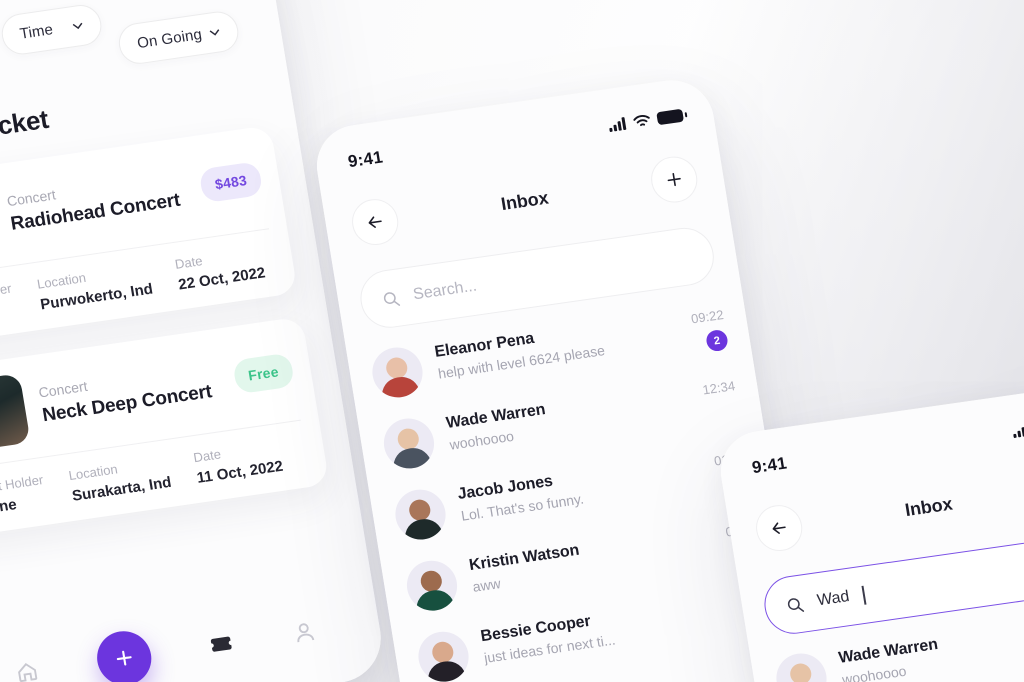  I want to click on nav-row: Inbox, so click(886, 507).